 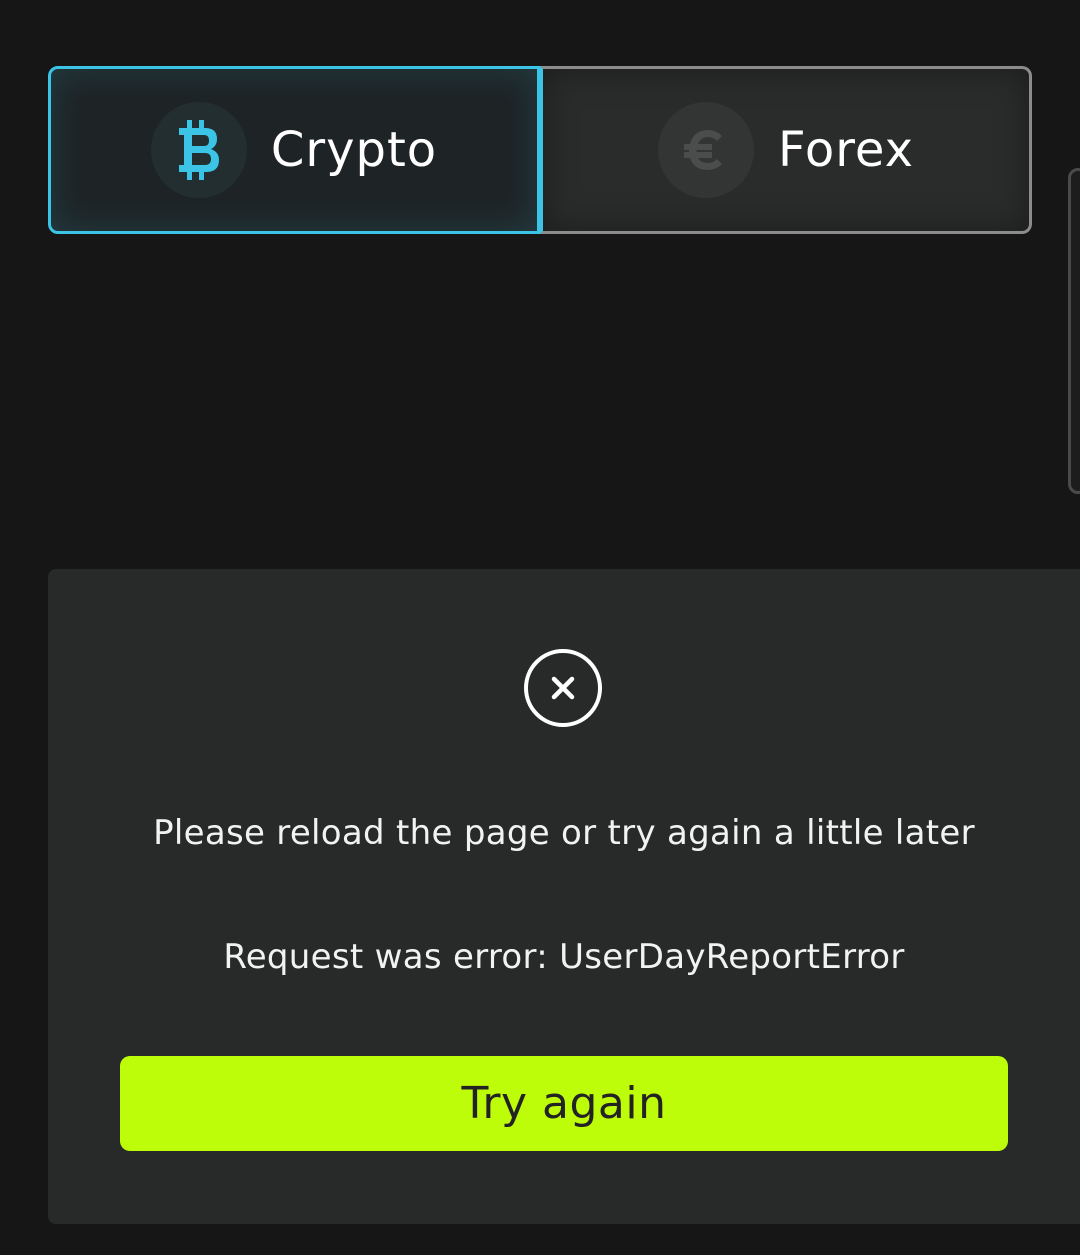 What do you see at coordinates (563, 688) in the screenshot?
I see `close-circle-icon` at bounding box center [563, 688].